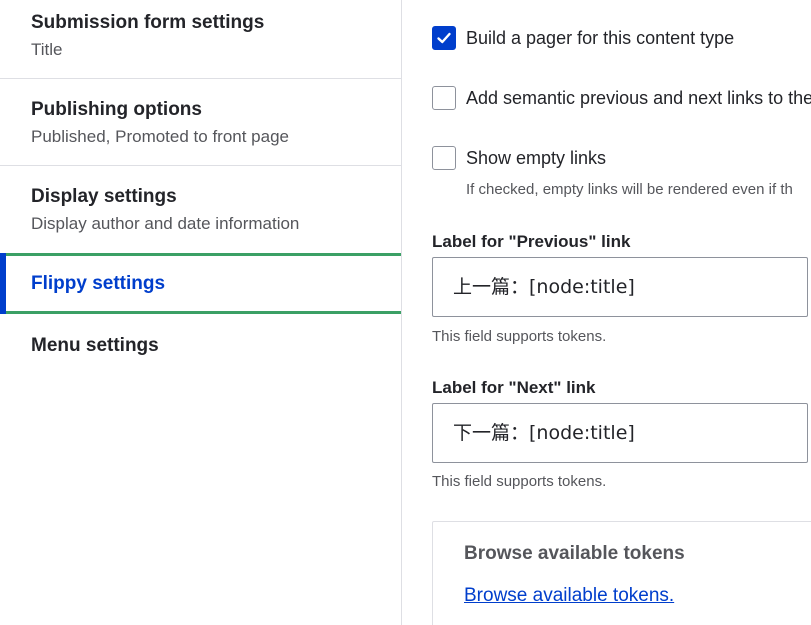 The image size is (811, 625). What do you see at coordinates (444, 98) in the screenshot?
I see `semantic-links-checkbox` at bounding box center [444, 98].